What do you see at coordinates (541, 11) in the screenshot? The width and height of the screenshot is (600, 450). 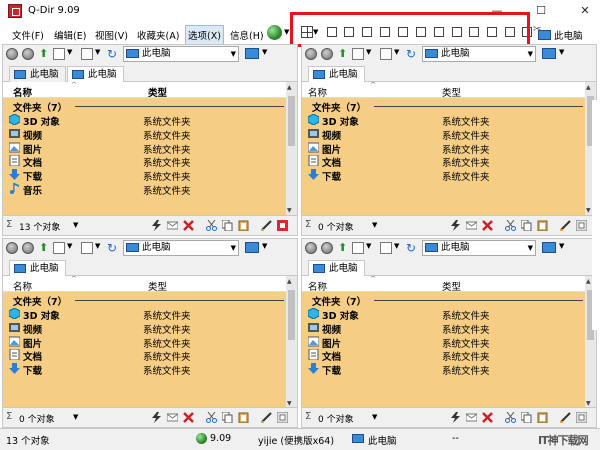 I see `maximize-button: ☐` at bounding box center [541, 11].